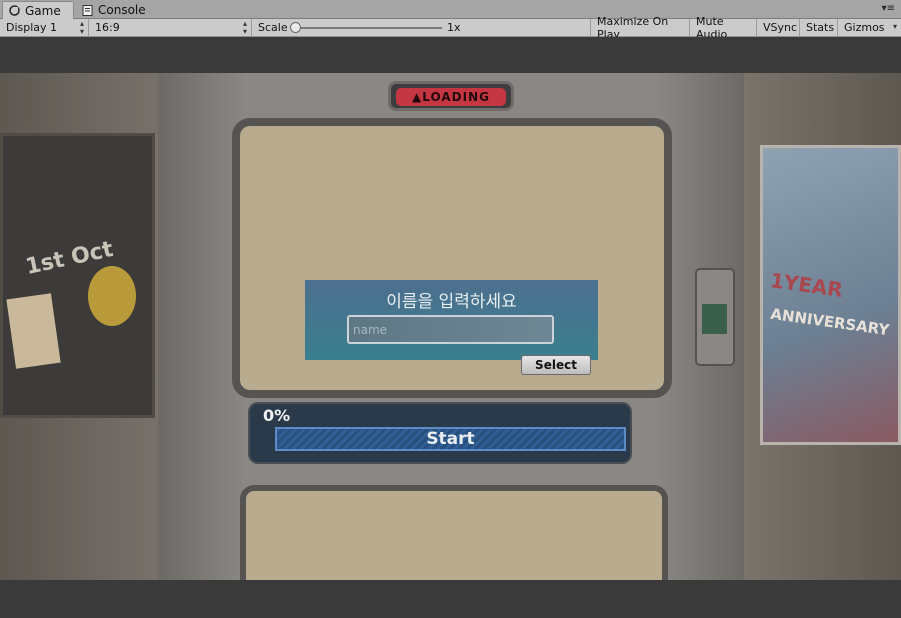 The image size is (901, 618). Describe the element at coordinates (454, 27) in the screenshot. I see `scale-value: 1x` at that location.